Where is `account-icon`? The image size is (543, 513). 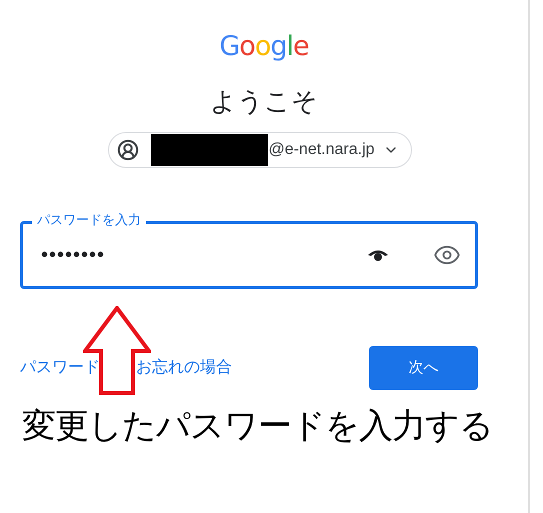
account-icon is located at coordinates (128, 150).